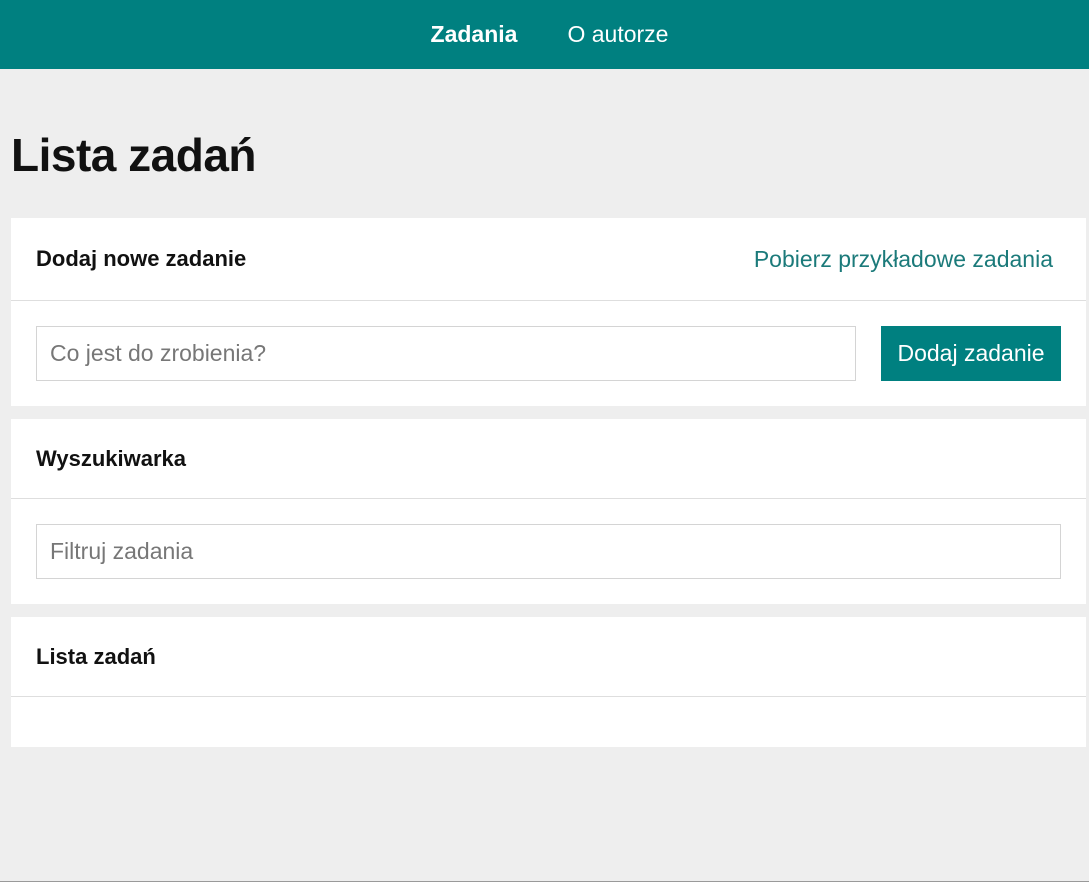 The width and height of the screenshot is (1089, 882). What do you see at coordinates (446, 353) in the screenshot?
I see `new-task-input` at bounding box center [446, 353].